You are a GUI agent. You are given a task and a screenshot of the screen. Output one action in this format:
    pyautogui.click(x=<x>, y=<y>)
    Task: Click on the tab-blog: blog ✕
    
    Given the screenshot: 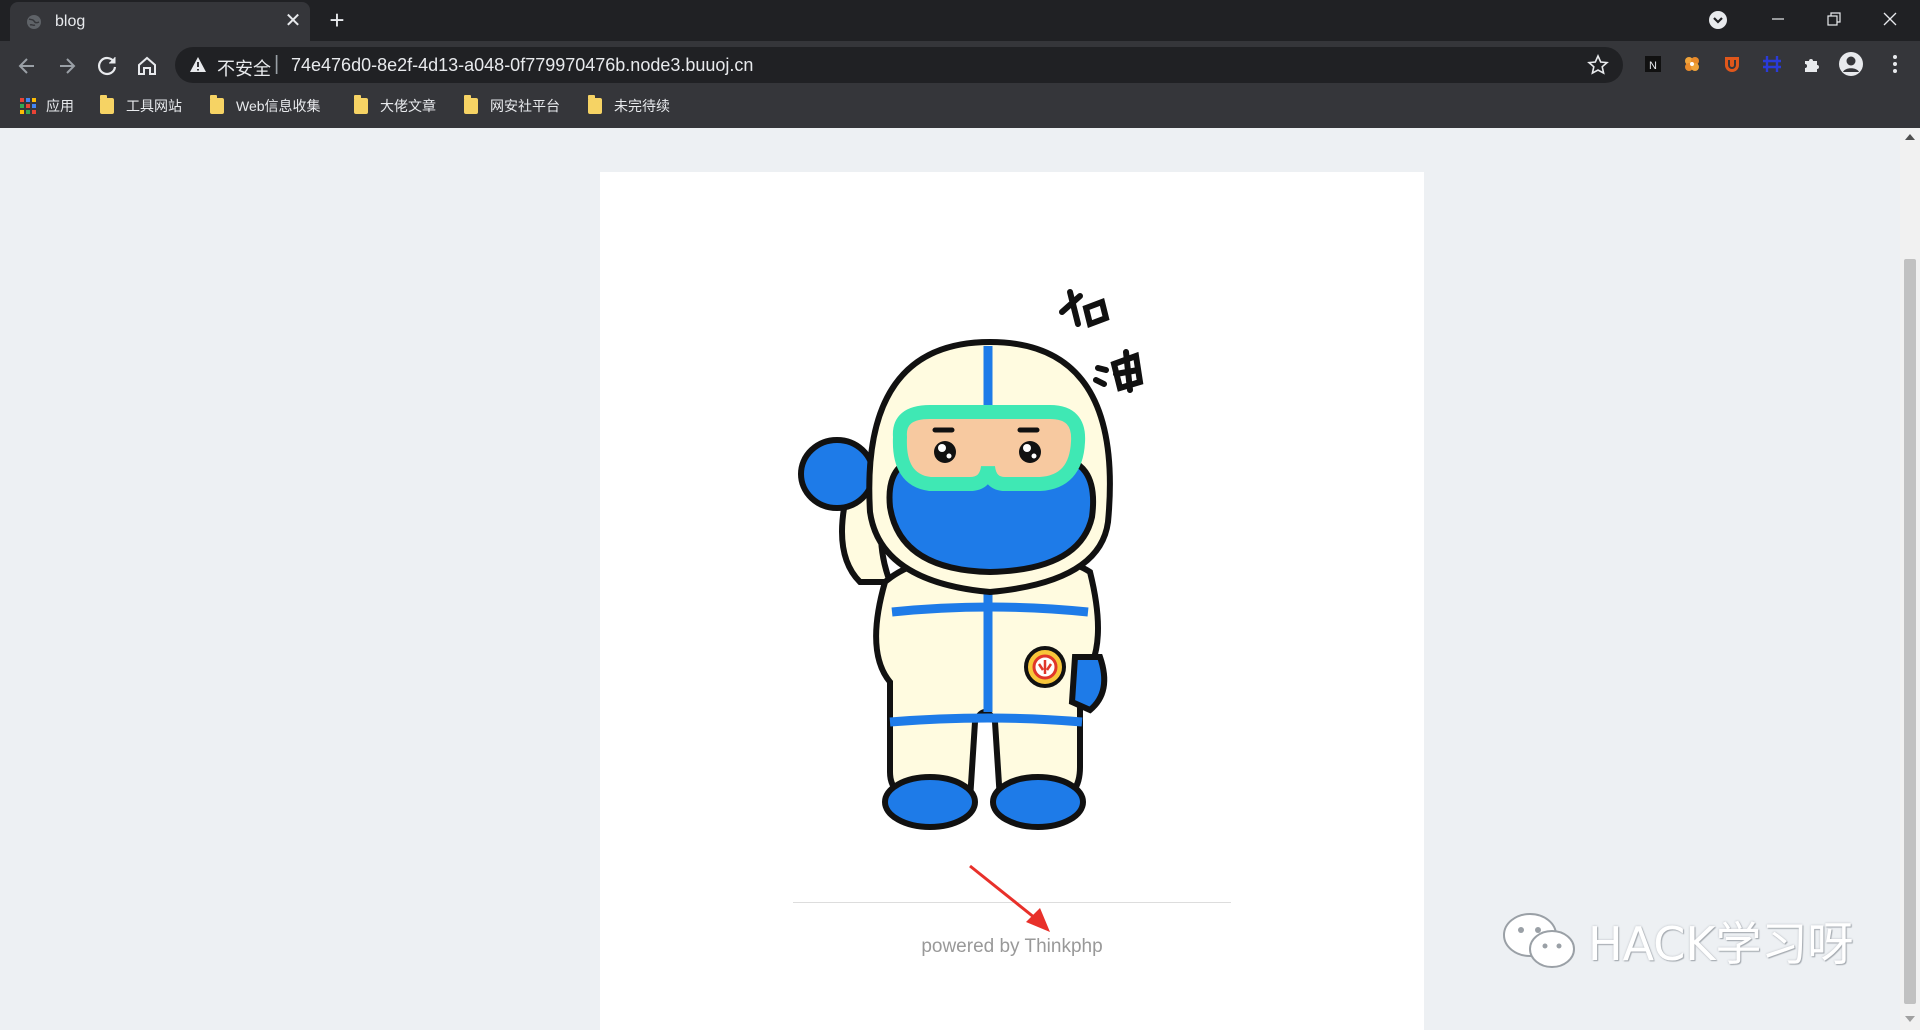 What is the action you would take?
    pyautogui.click(x=160, y=21)
    